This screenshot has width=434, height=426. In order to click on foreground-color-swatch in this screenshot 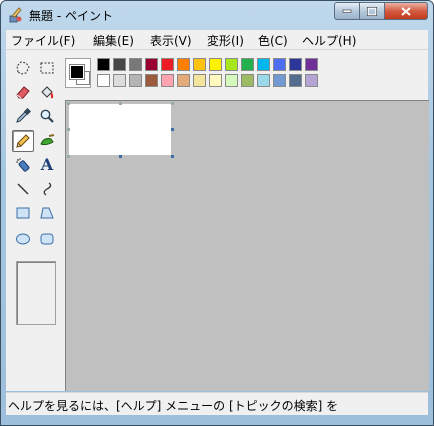, I will do `click(77, 72)`.